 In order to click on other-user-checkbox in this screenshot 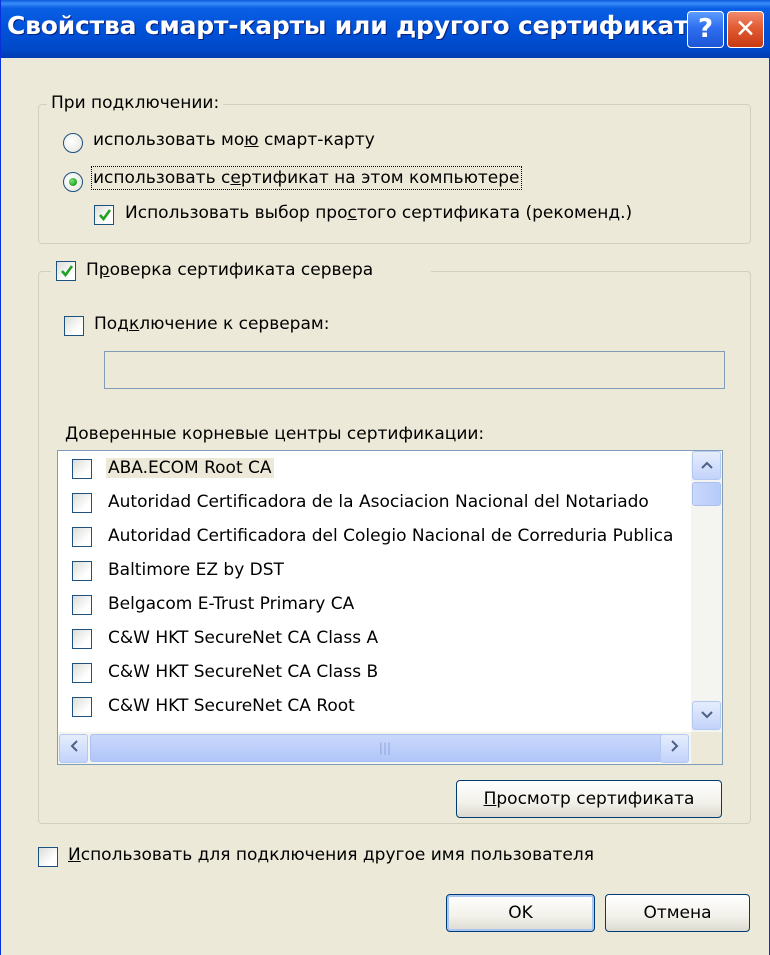, I will do `click(48, 857)`.